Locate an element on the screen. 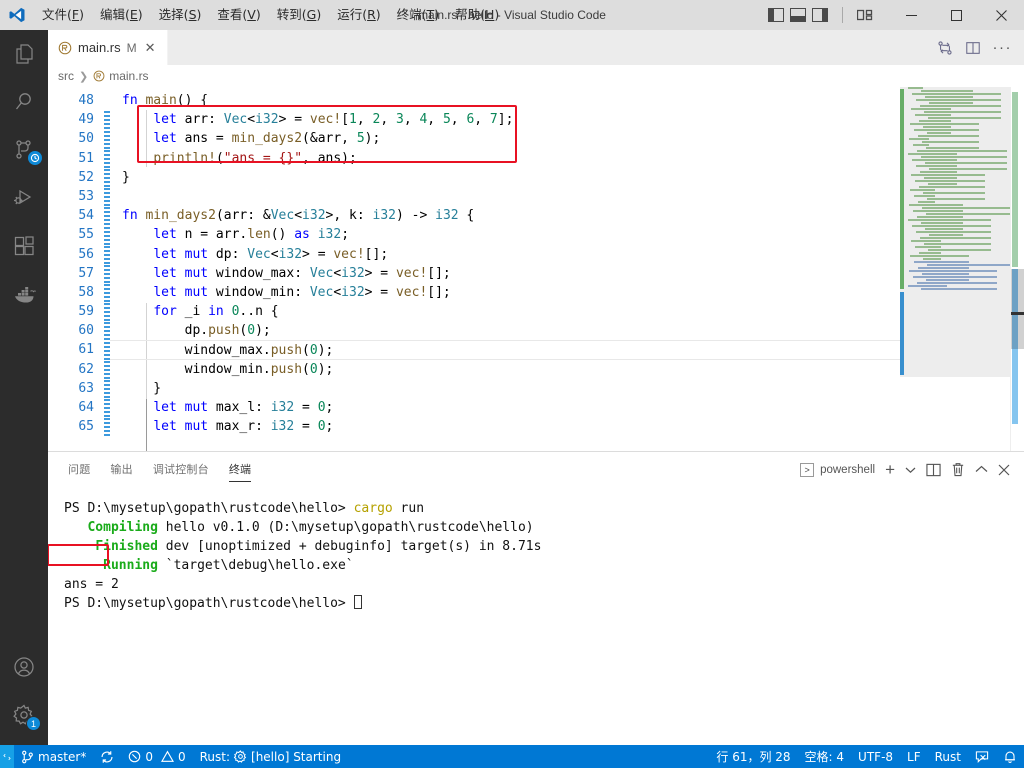  code-line is located at coordinates (567, 196).